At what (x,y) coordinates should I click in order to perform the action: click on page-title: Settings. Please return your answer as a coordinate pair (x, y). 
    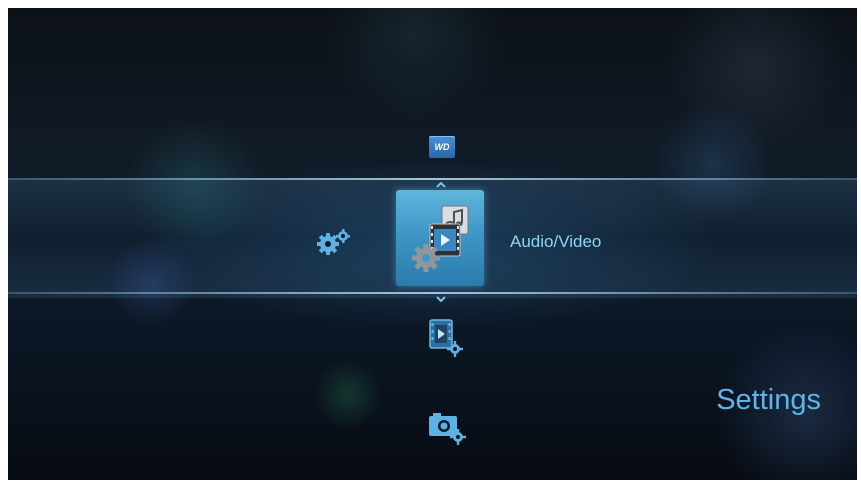
    Looking at the image, I should click on (768, 400).